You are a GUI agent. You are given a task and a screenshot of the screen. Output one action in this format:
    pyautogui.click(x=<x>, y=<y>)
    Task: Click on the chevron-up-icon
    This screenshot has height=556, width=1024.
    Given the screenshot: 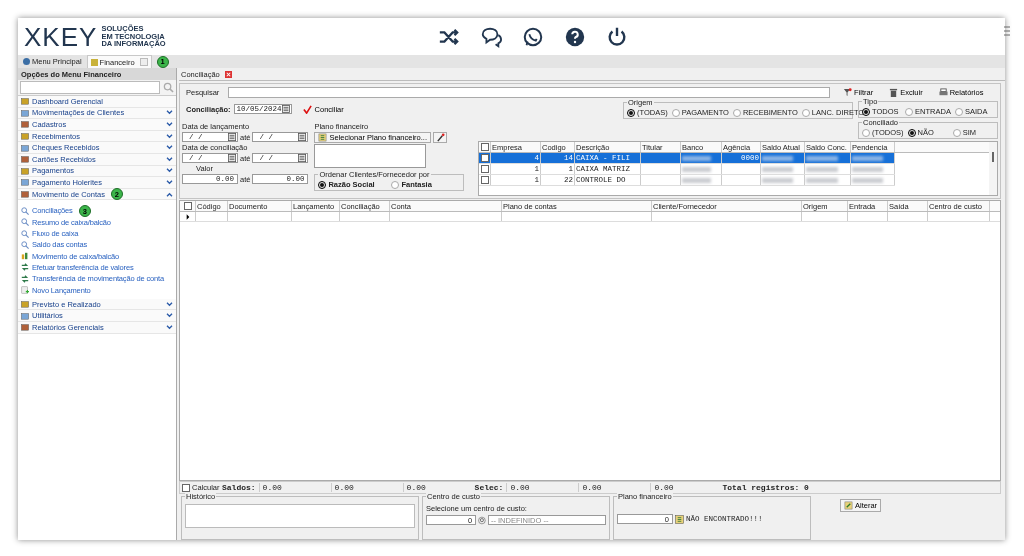 What is the action you would take?
    pyautogui.click(x=169, y=194)
    